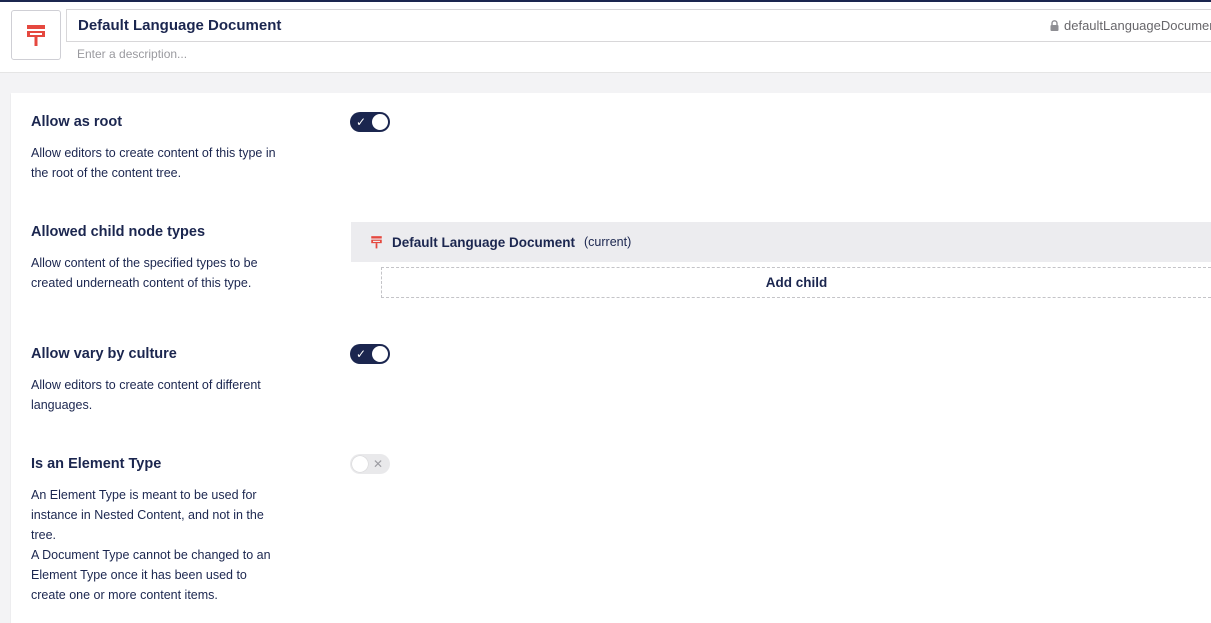  Describe the element at coordinates (377, 464) in the screenshot. I see `close-icon: ✕` at that location.